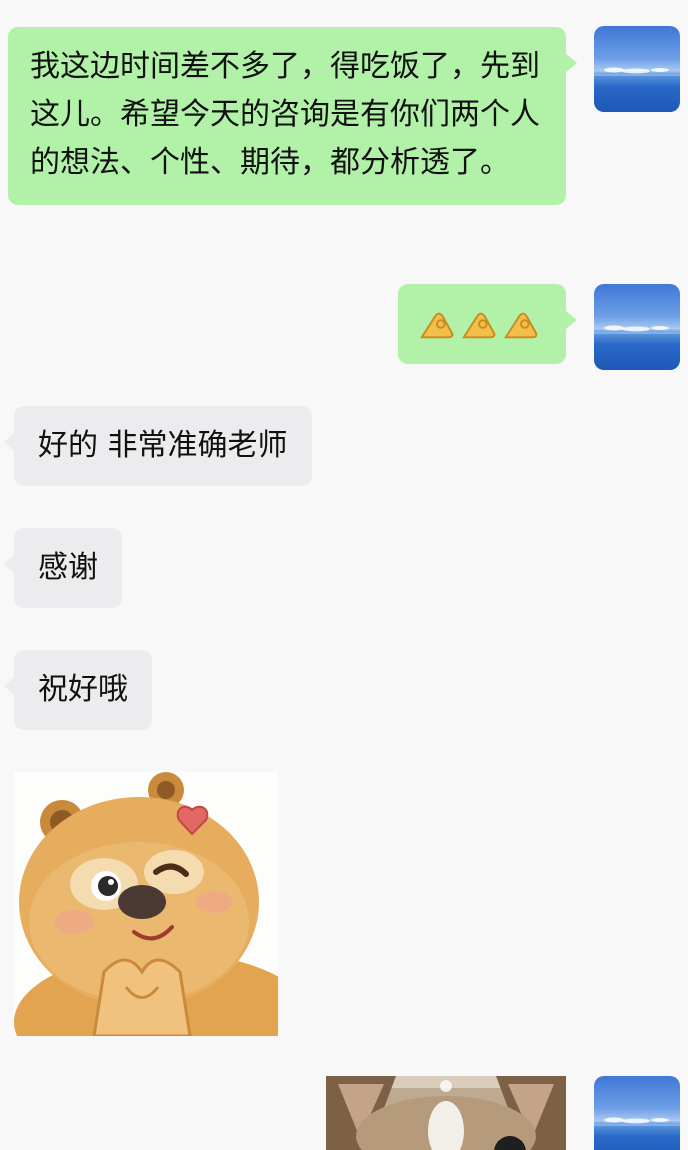  I want to click on bear-sticker-image, so click(146, 904).